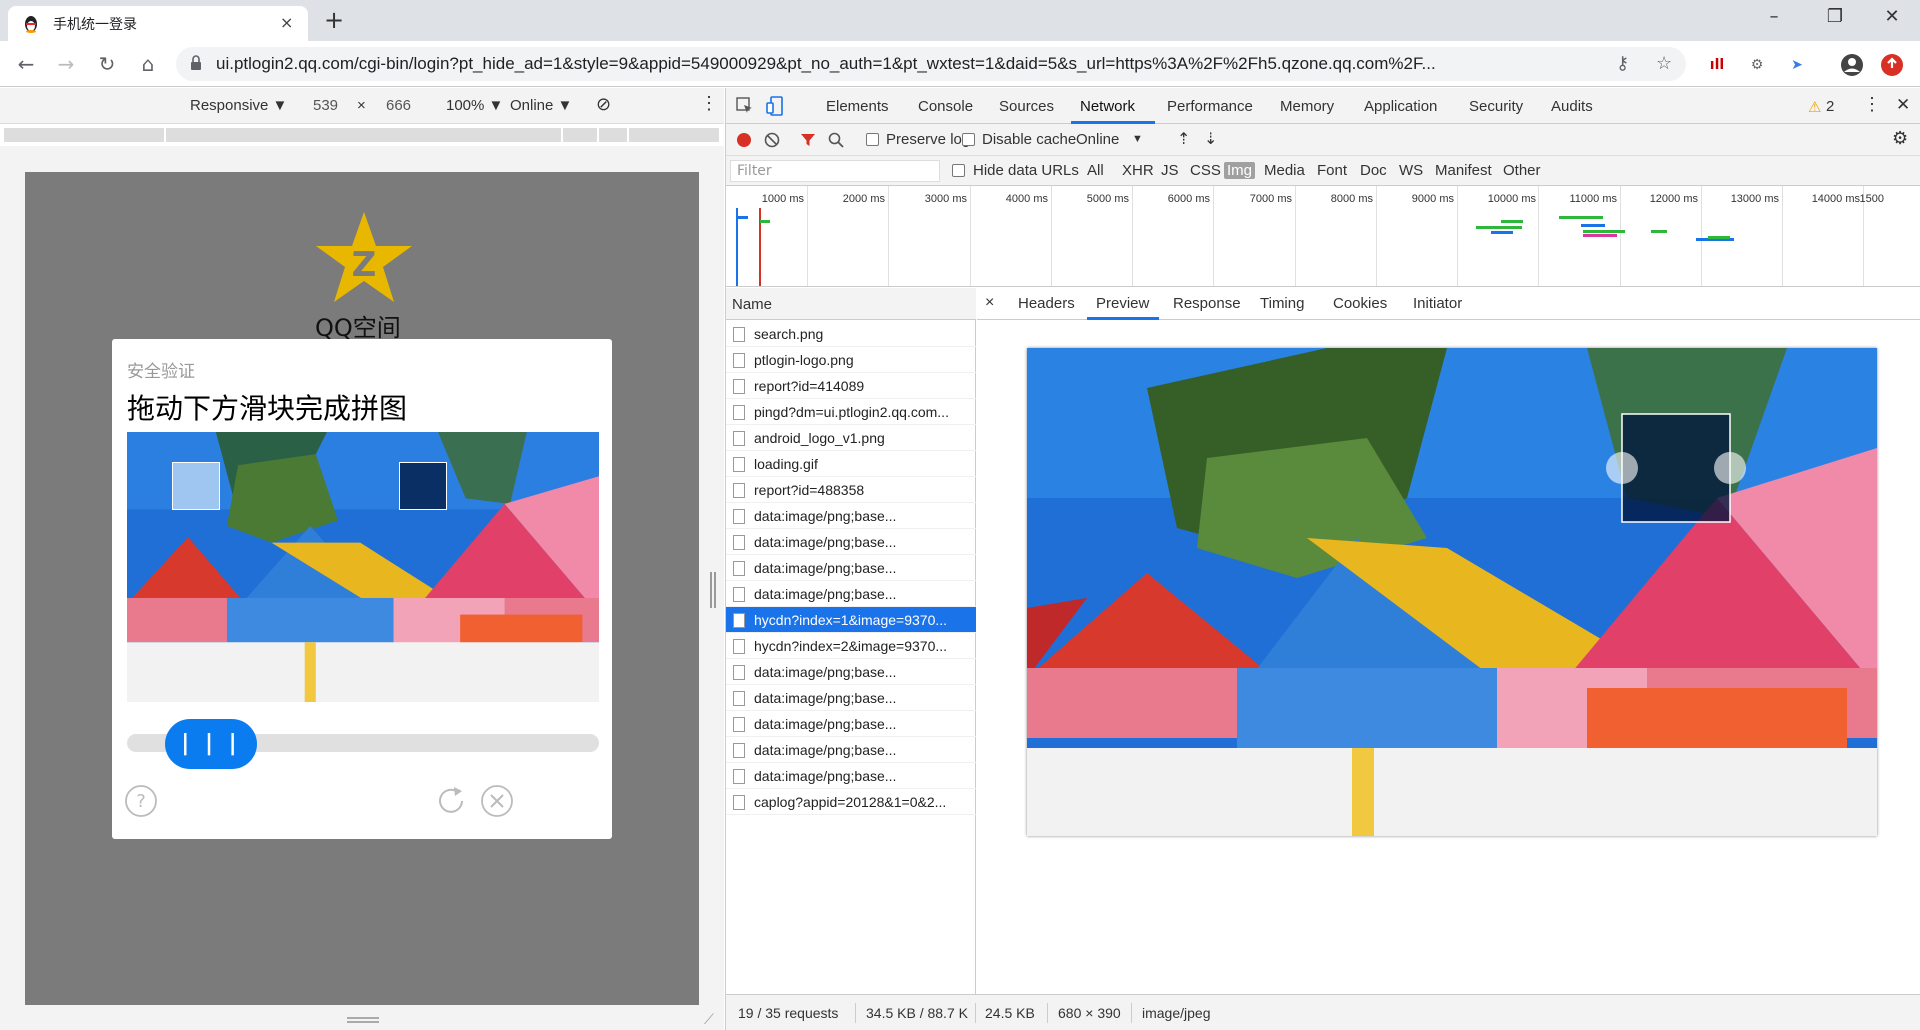 This screenshot has height=1030, width=1920. What do you see at coordinates (1307, 106) in the screenshot?
I see `tab-memory: Memory` at bounding box center [1307, 106].